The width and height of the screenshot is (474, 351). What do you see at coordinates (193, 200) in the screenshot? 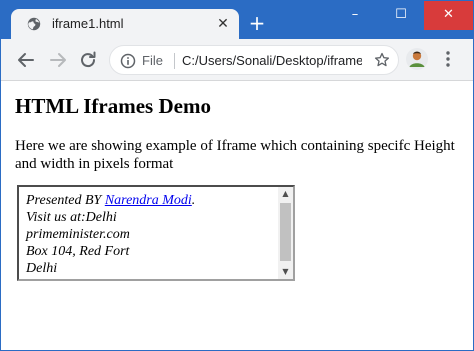
I see `presented-suffix: .` at bounding box center [193, 200].